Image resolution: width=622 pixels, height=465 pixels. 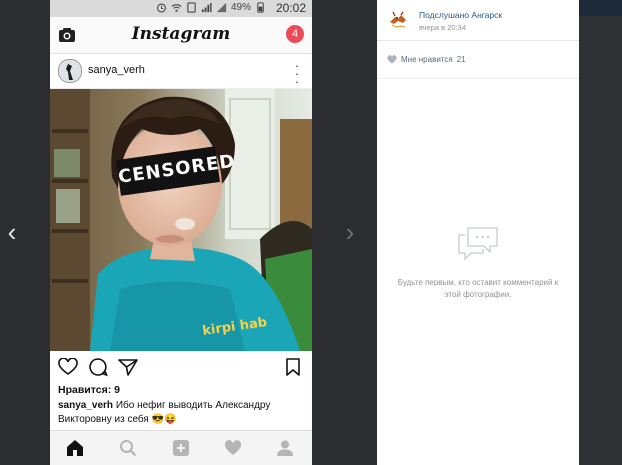 I want to click on post-timestamp: вчера в 20:34, so click(x=442, y=27).